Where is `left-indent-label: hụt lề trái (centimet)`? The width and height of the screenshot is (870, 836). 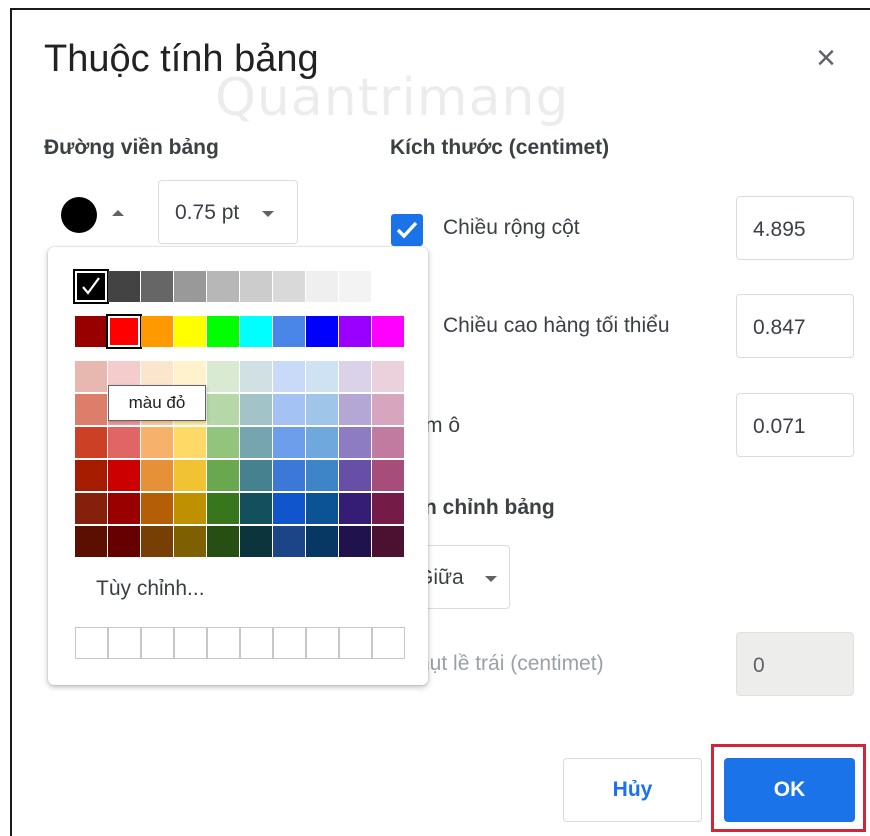 left-indent-label: hụt lề trái (centimet) is located at coordinates (511, 663).